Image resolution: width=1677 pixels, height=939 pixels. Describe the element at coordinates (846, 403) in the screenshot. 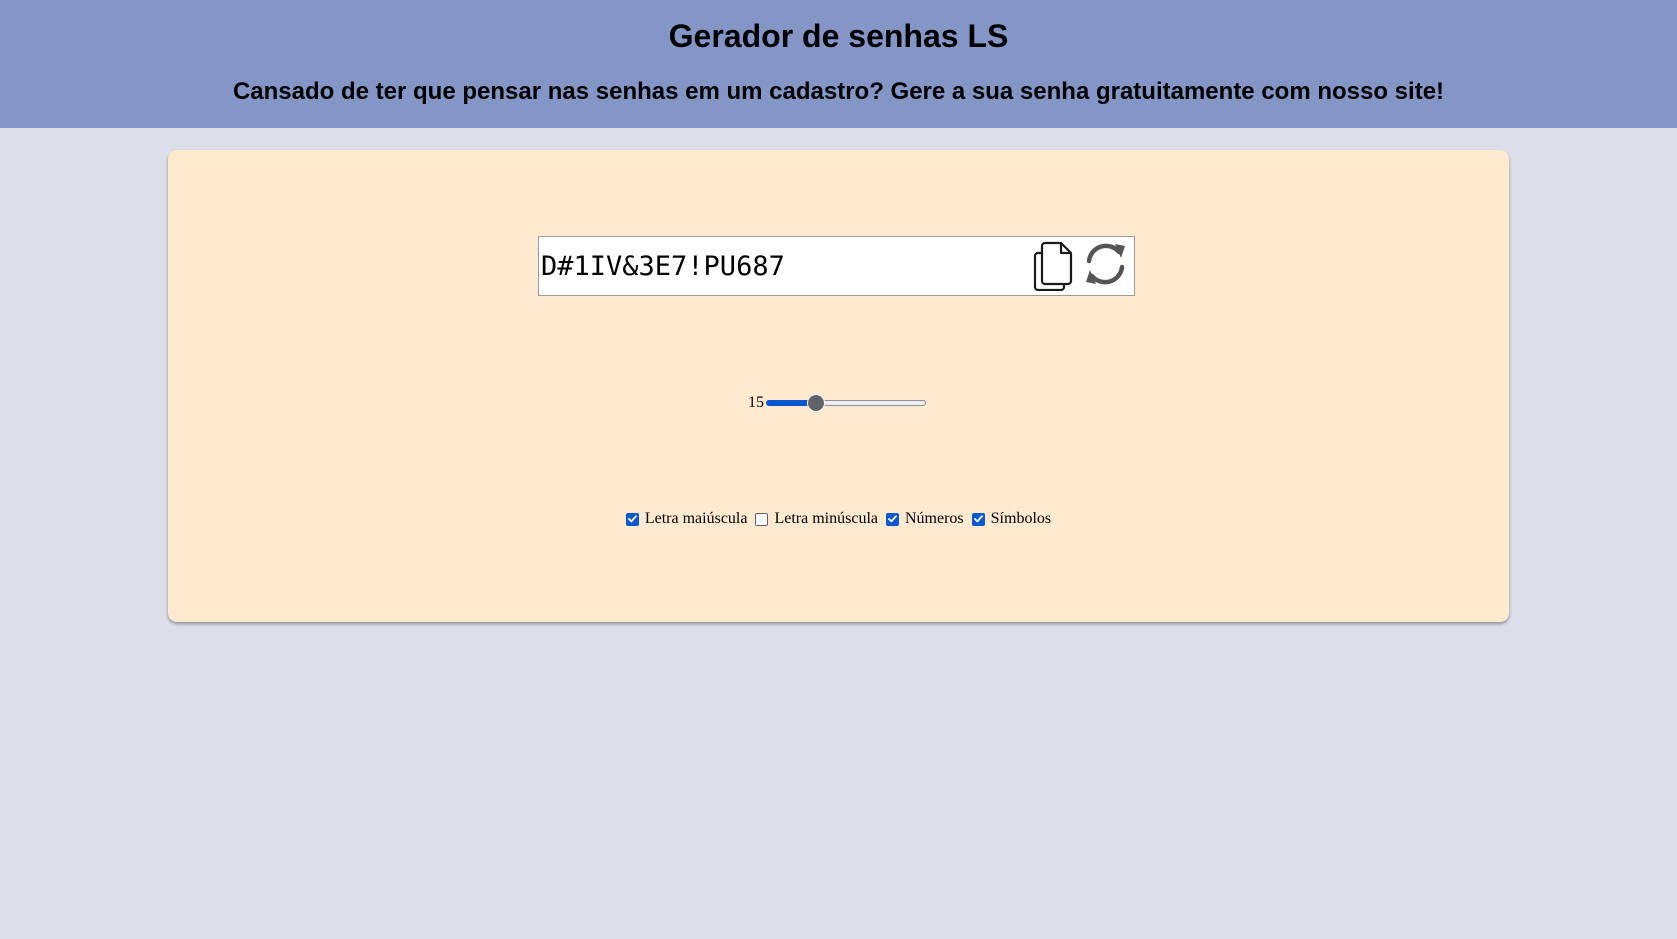

I see `length-slider` at that location.